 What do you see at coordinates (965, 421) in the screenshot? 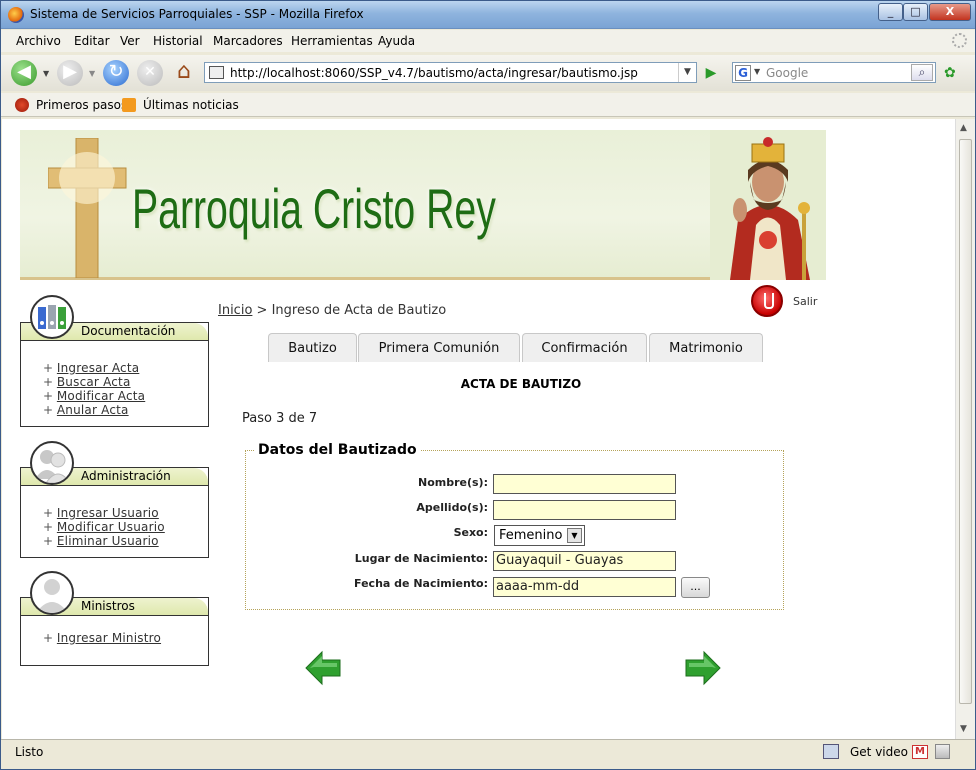
I see `scrollbar-thumb` at bounding box center [965, 421].